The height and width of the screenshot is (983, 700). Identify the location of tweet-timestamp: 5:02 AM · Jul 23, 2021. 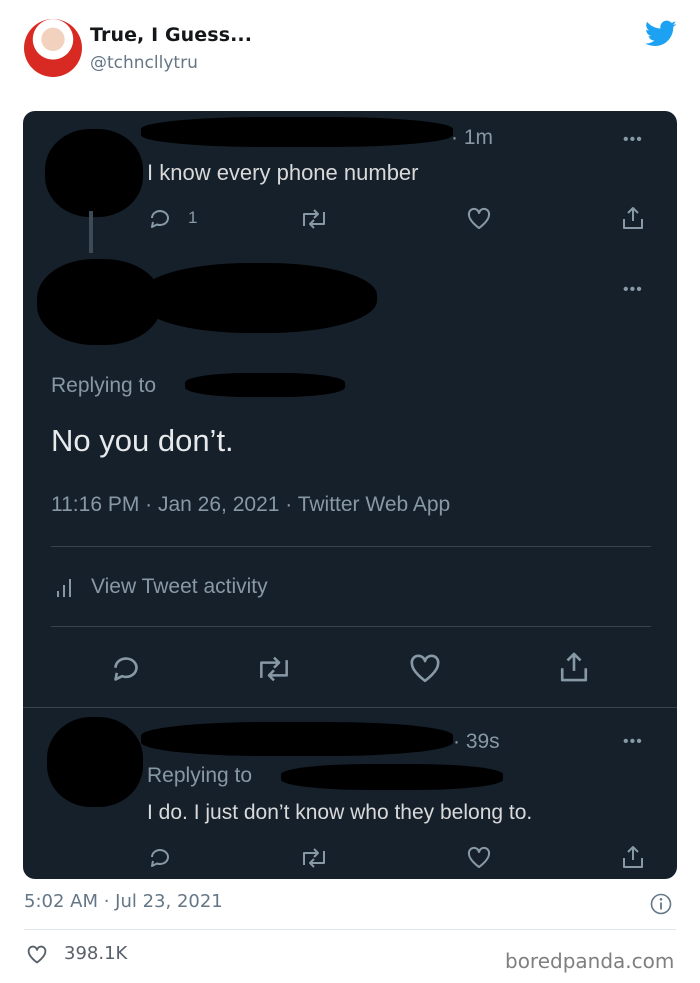
(123, 901).